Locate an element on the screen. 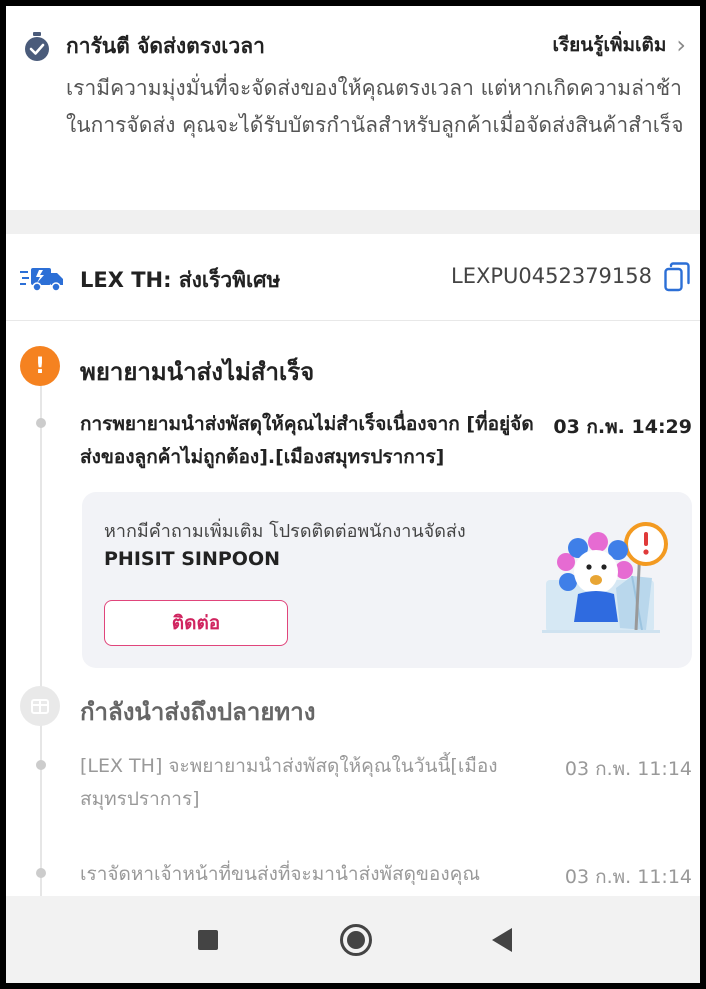 This screenshot has width=706, height=989. chevron-right-icon: › is located at coordinates (681, 45).